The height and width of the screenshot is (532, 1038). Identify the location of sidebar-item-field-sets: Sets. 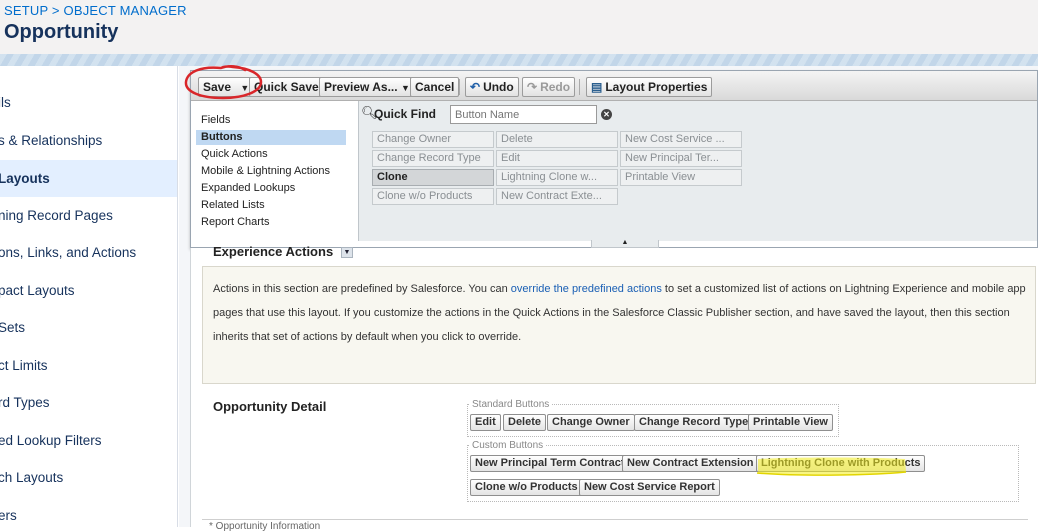
(88, 327).